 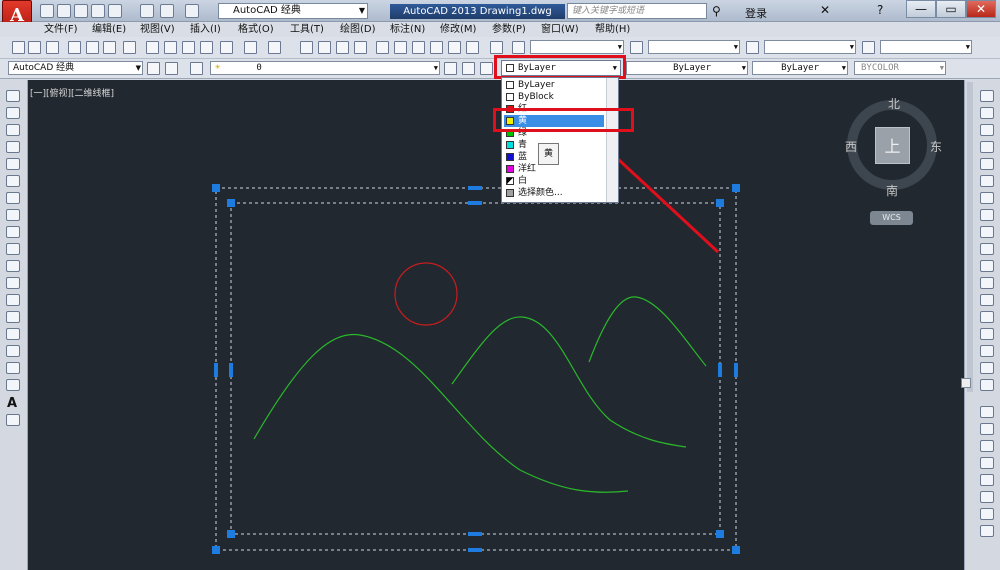 What do you see at coordinates (612, 140) in the screenshot?
I see `dropdown-scrollbar` at bounding box center [612, 140].